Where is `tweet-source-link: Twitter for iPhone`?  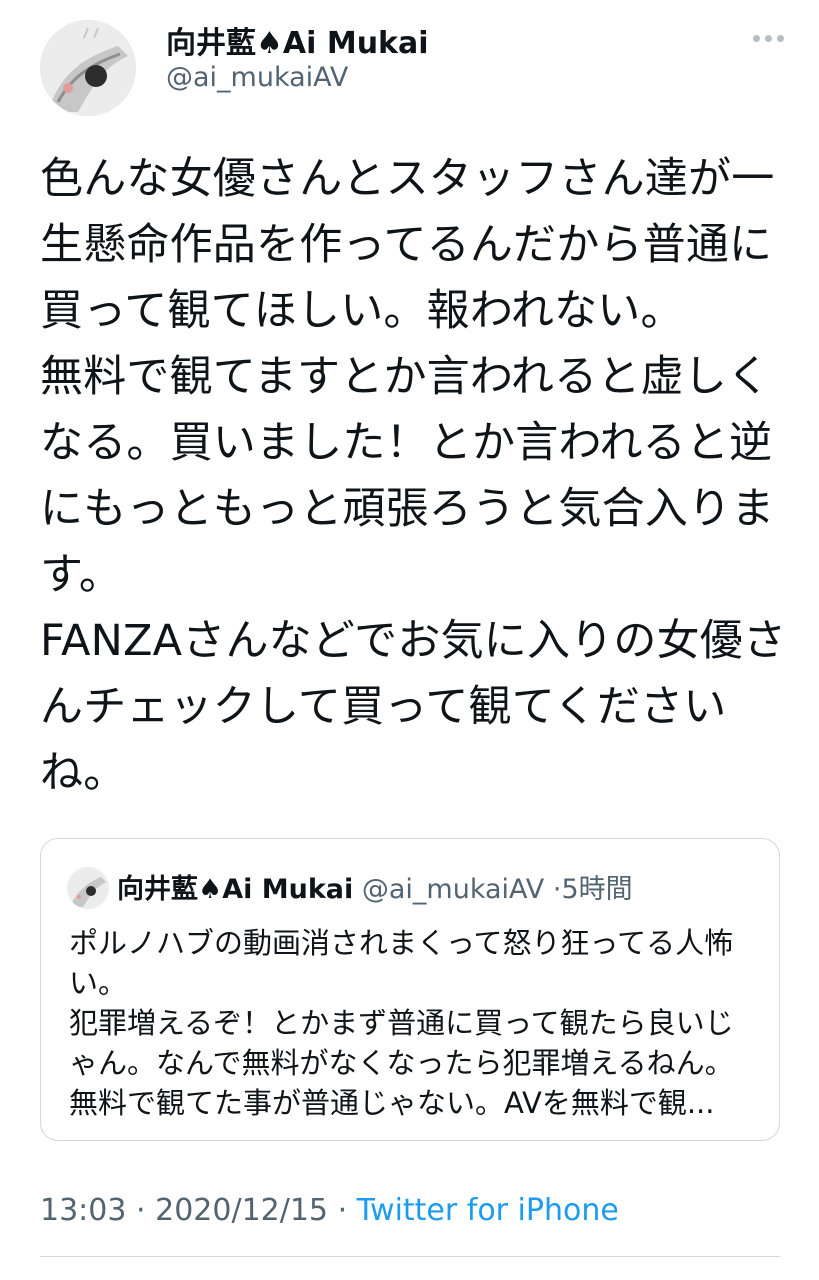 tweet-source-link: Twitter for iPhone is located at coordinates (488, 1210).